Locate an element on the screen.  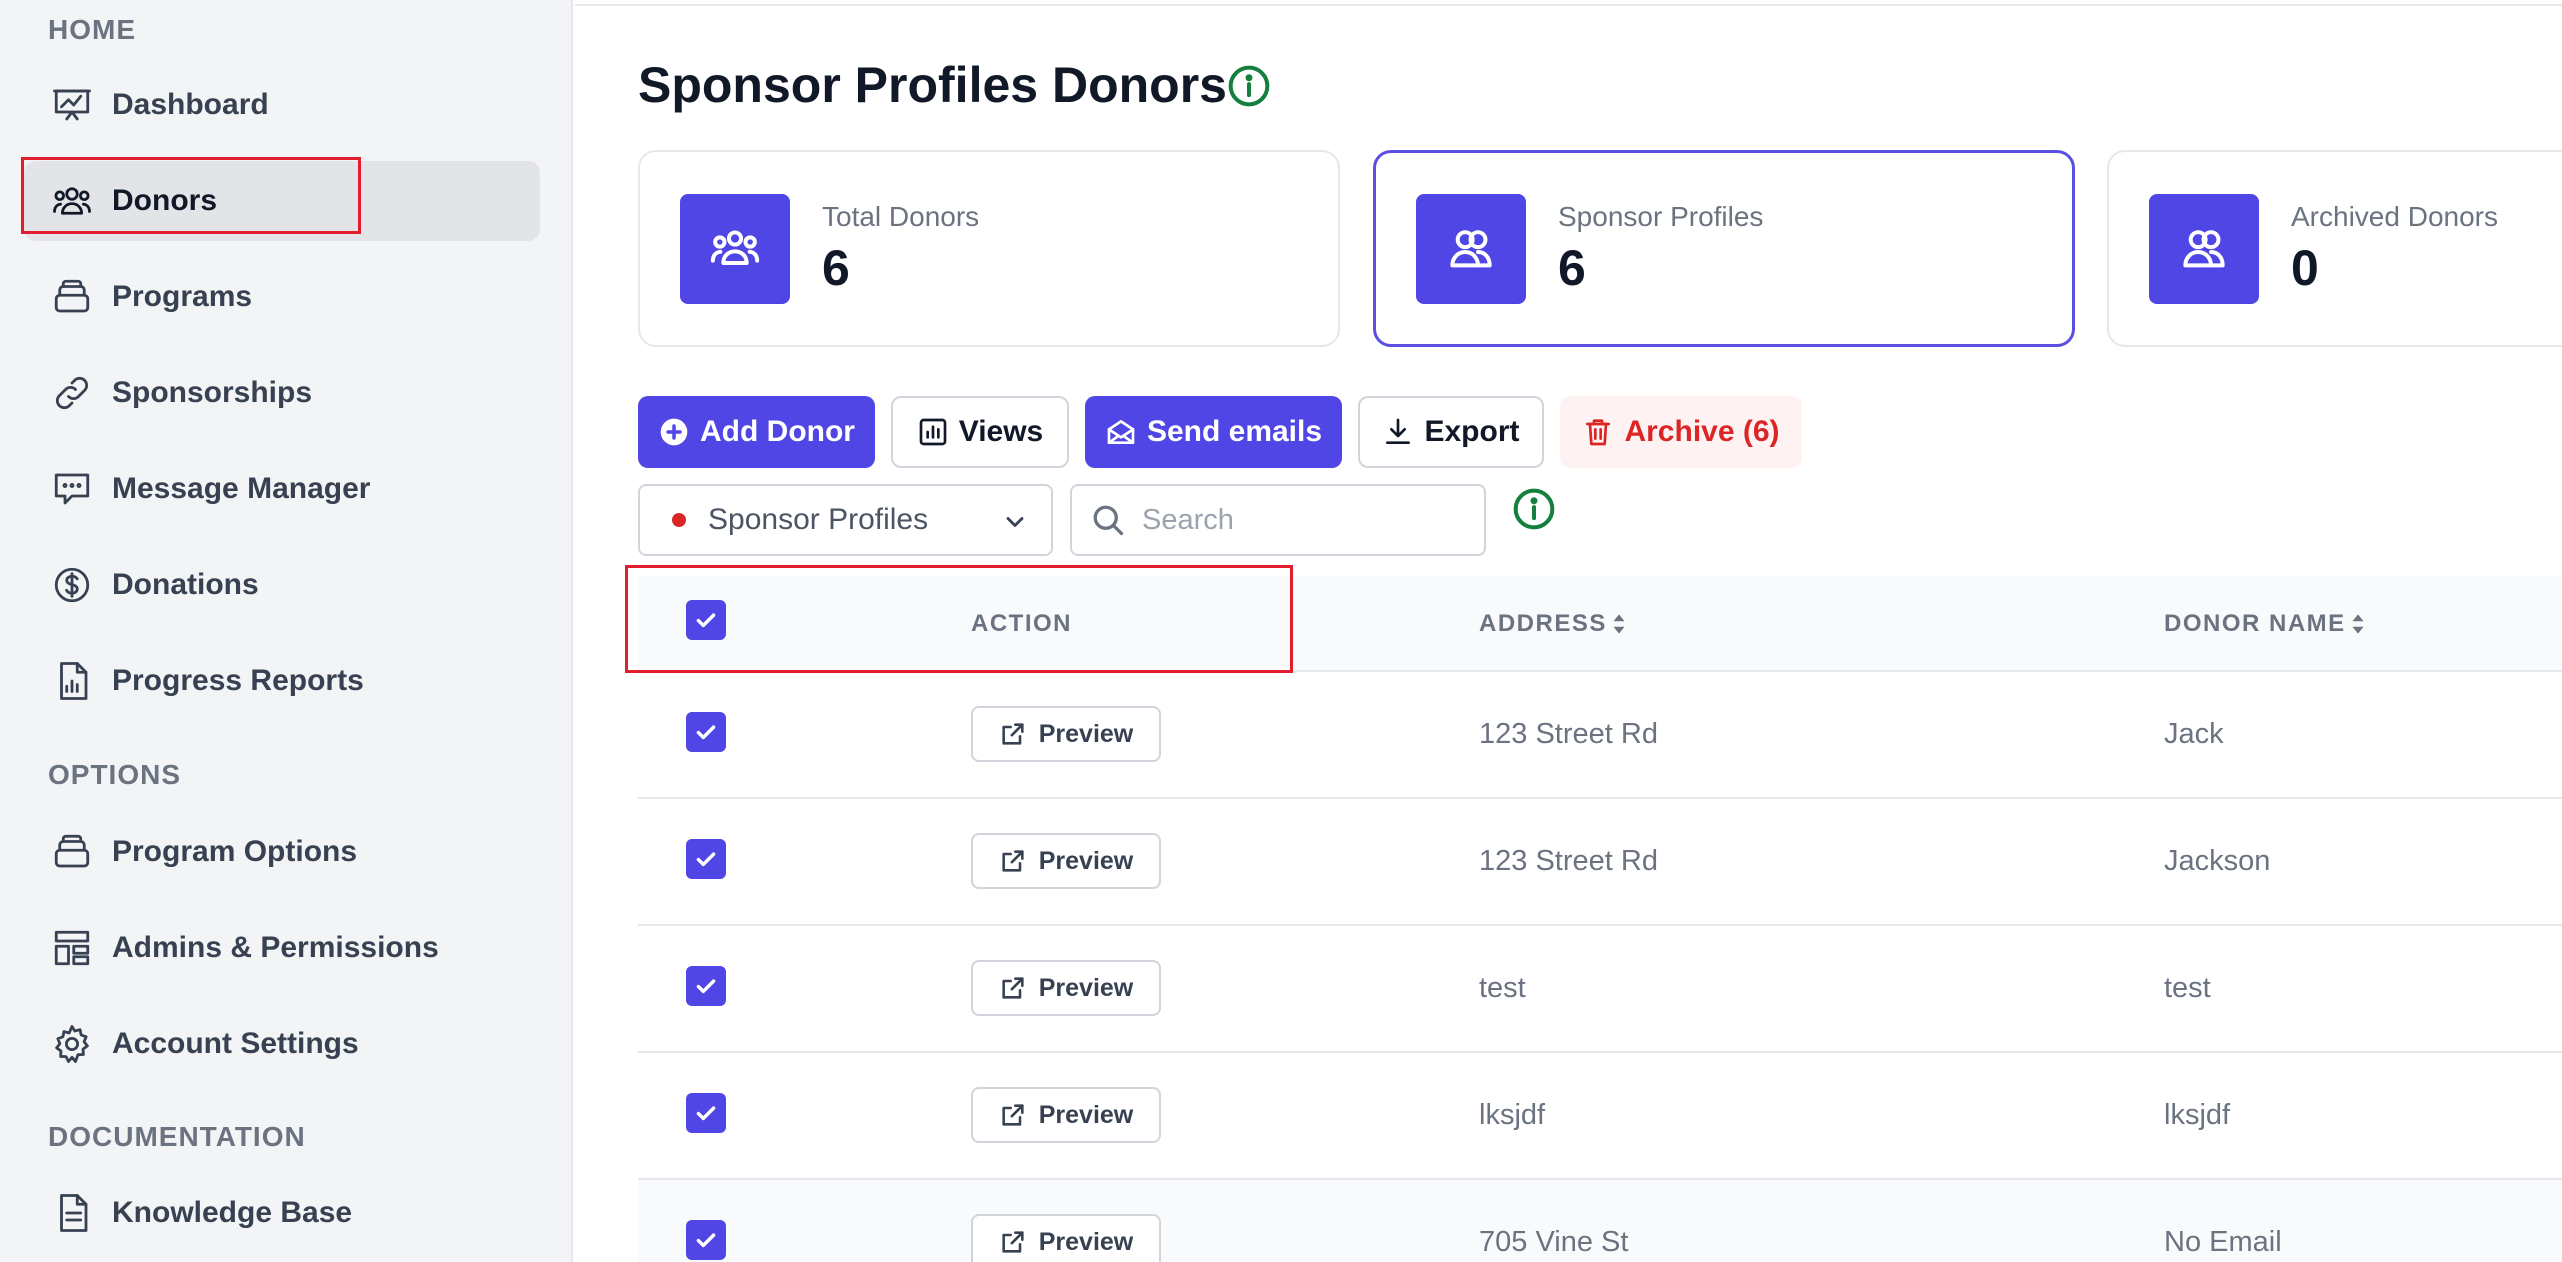
stat-label: Archived Donors is located at coordinates (2394, 216).